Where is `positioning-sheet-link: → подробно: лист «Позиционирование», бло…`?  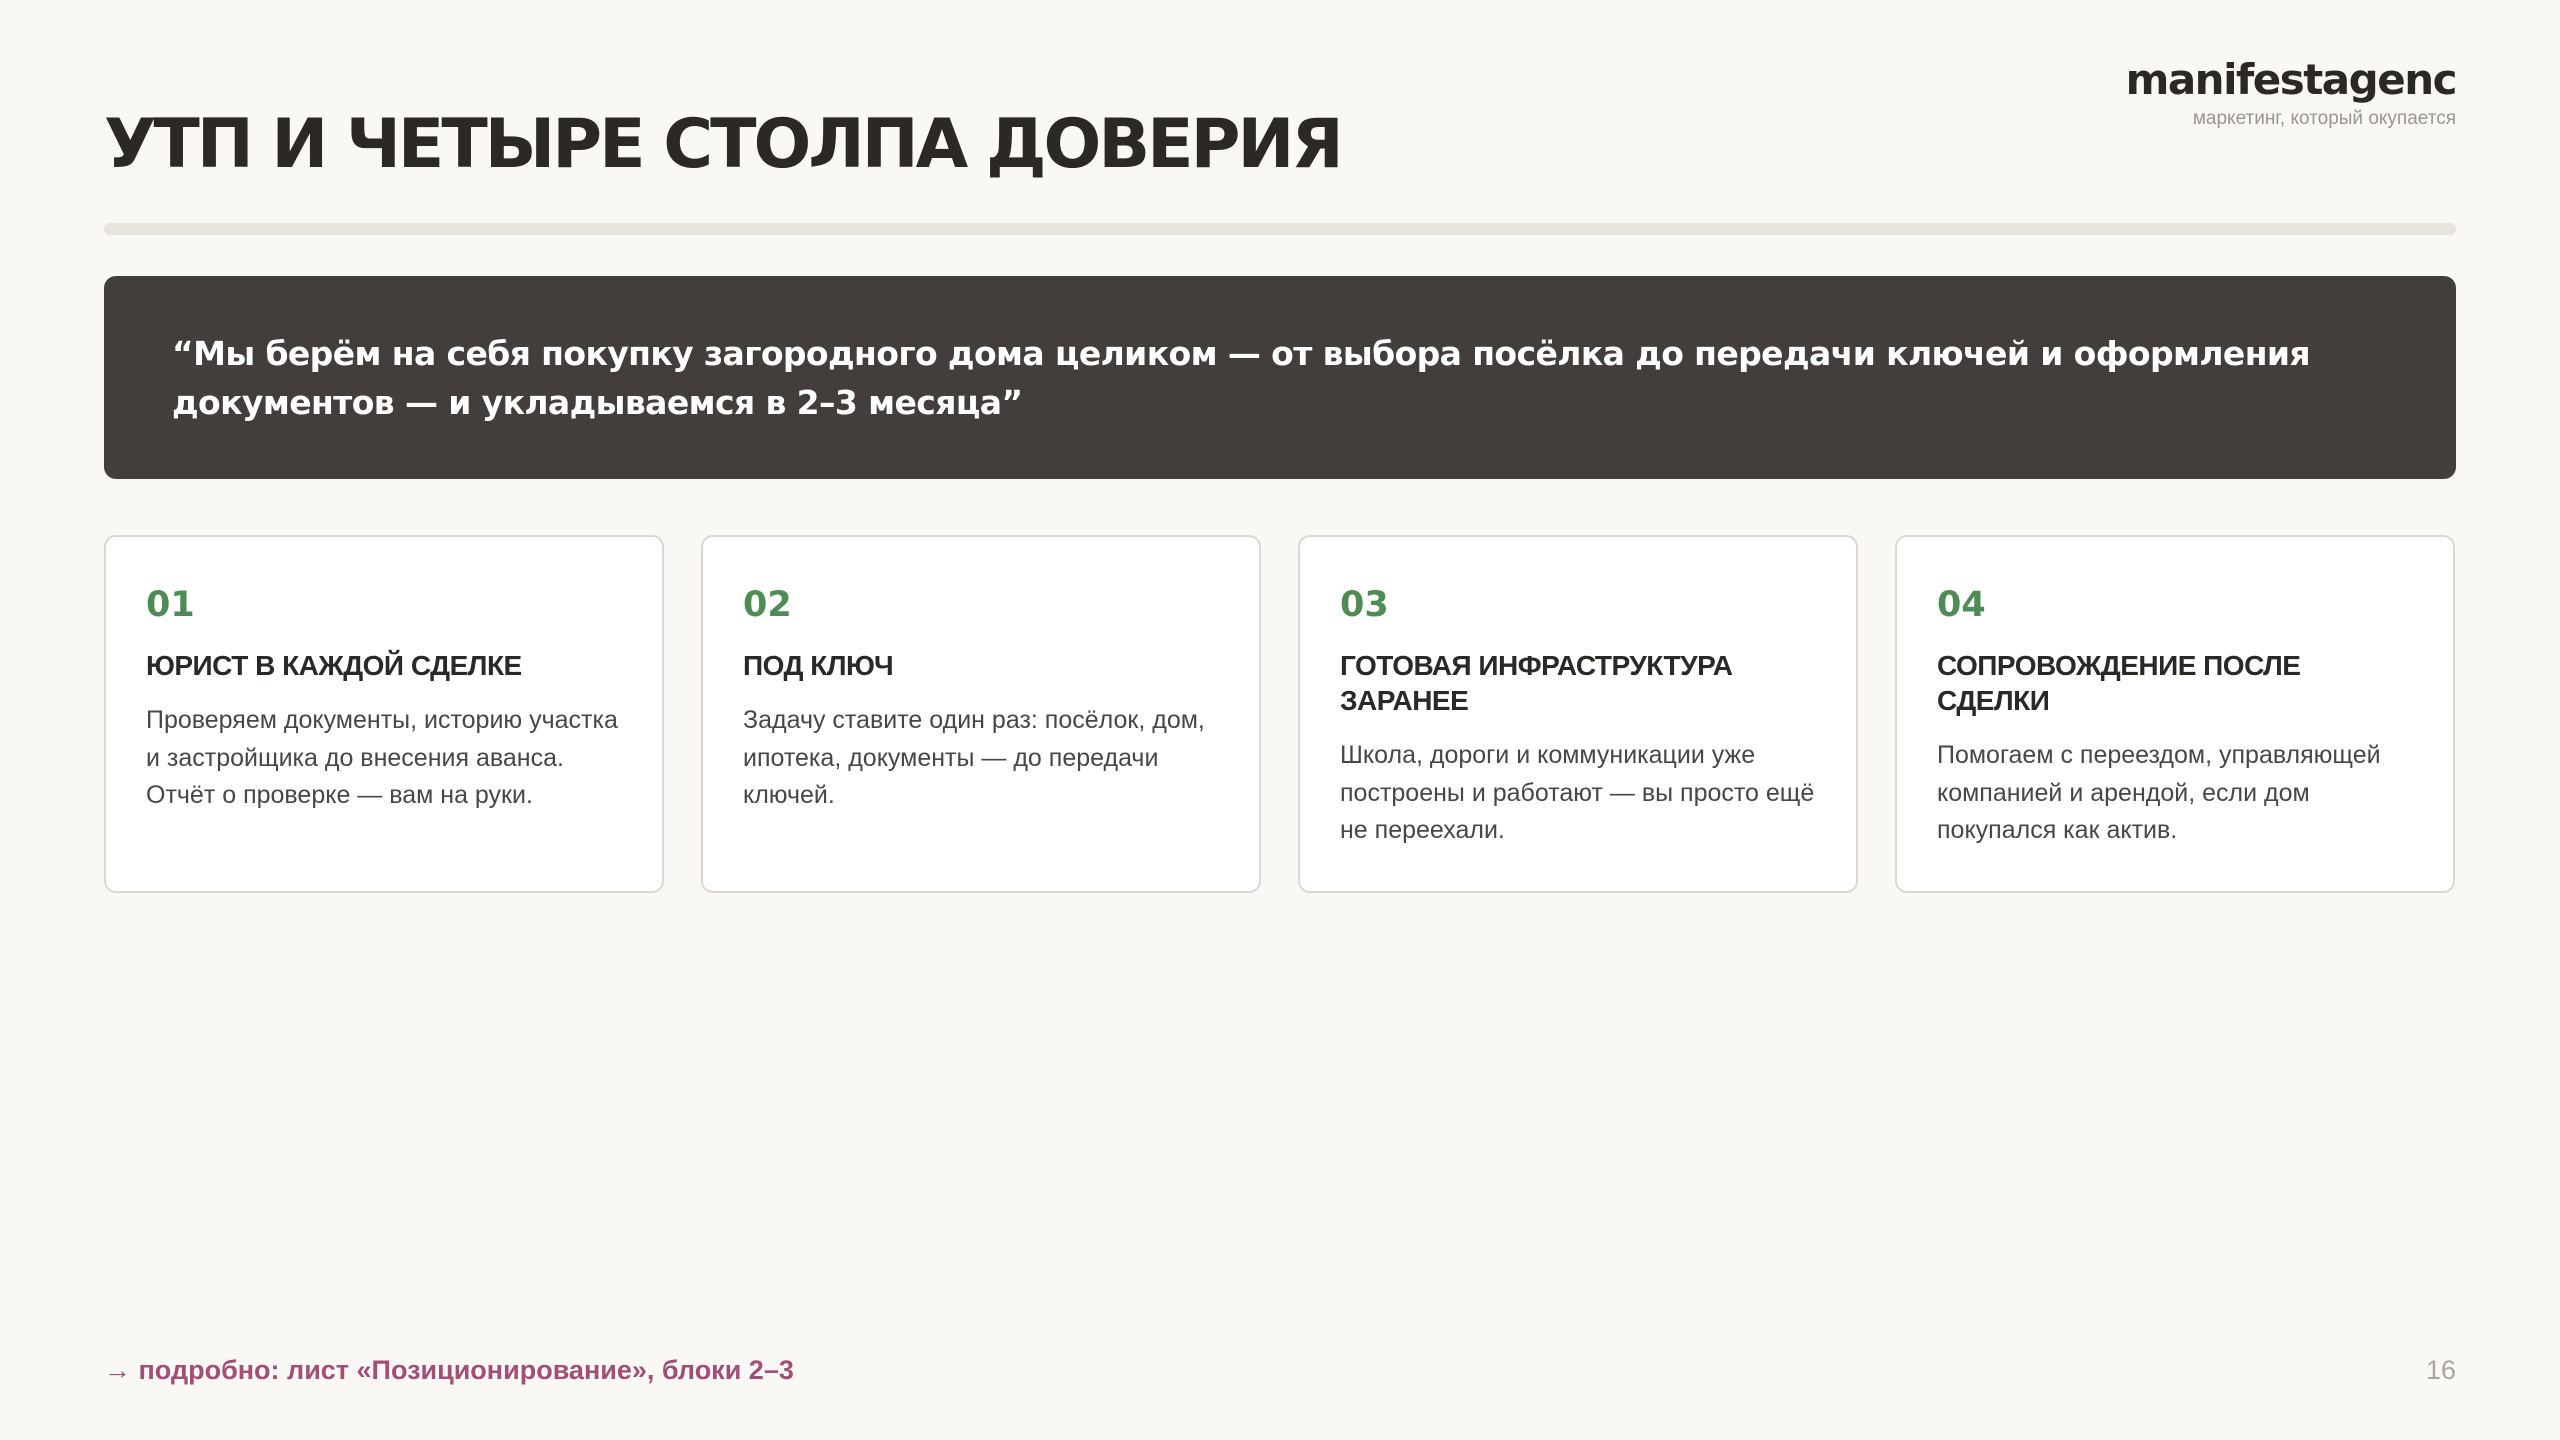 positioning-sheet-link: → подробно: лист «Позиционирование», бло… is located at coordinates (449, 1370).